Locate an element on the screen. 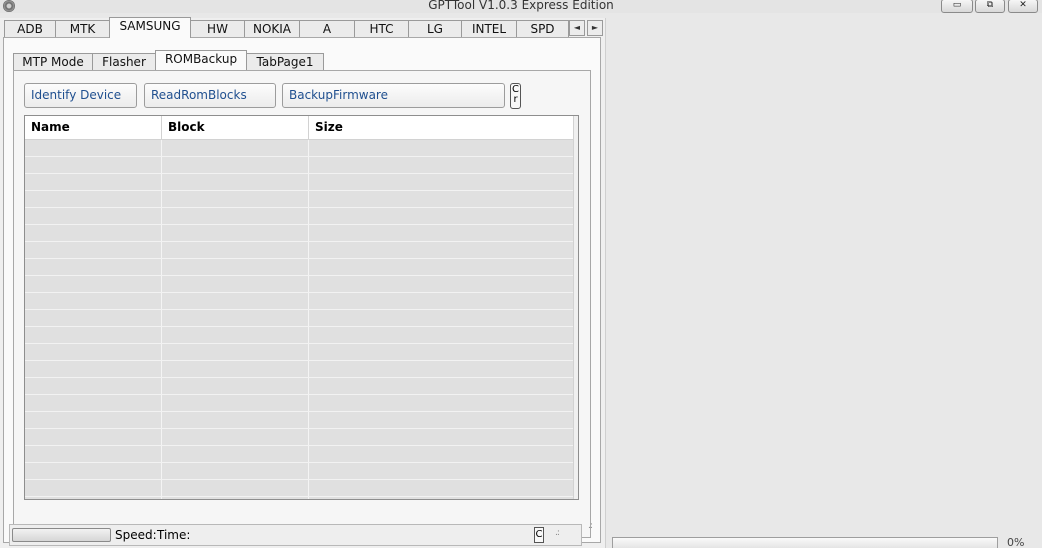 The width and height of the screenshot is (1042, 548). resize-grip-icon: .: is located at coordinates (561, 535).